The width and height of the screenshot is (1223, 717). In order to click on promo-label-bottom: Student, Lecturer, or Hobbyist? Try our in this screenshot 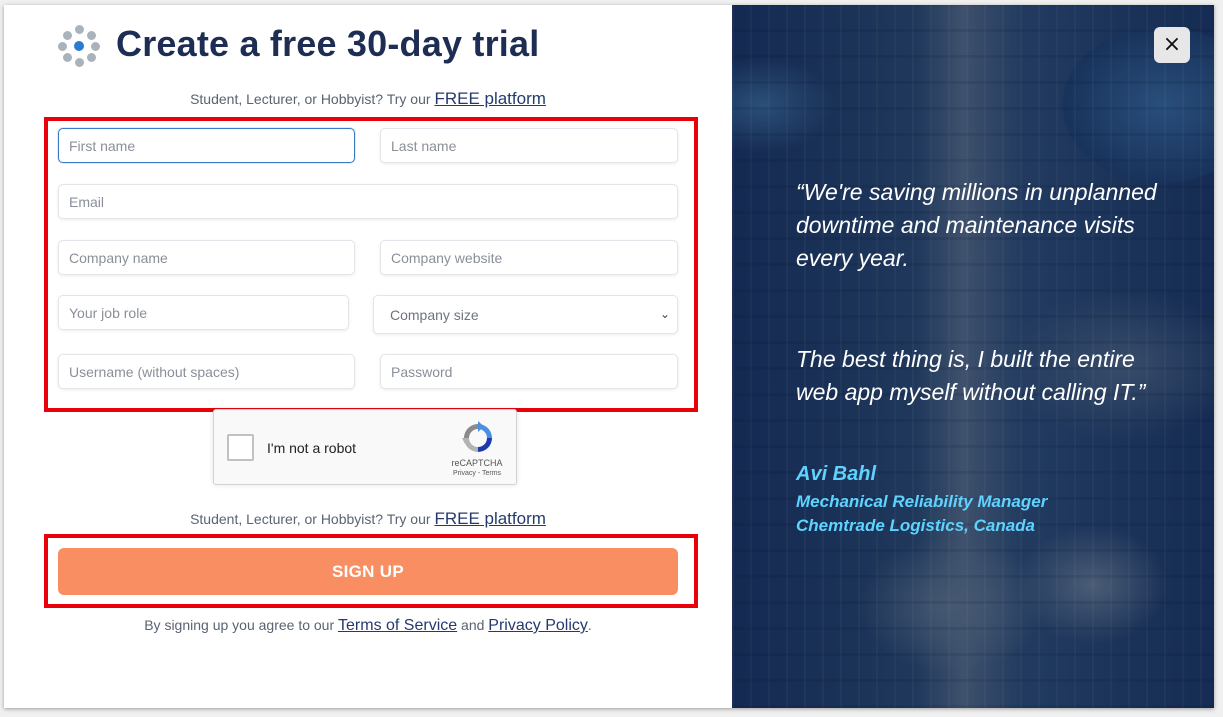, I will do `click(310, 519)`.